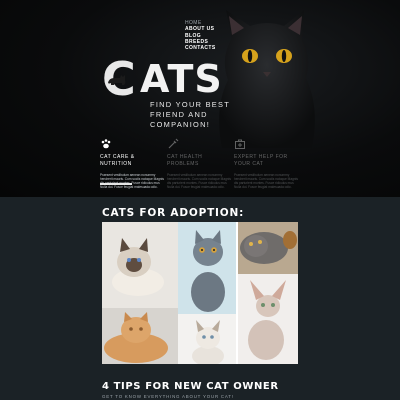 The width and height of the screenshot is (400, 400). What do you see at coordinates (266, 144) in the screenshot?
I see `medical-kit-icon` at bounding box center [266, 144].